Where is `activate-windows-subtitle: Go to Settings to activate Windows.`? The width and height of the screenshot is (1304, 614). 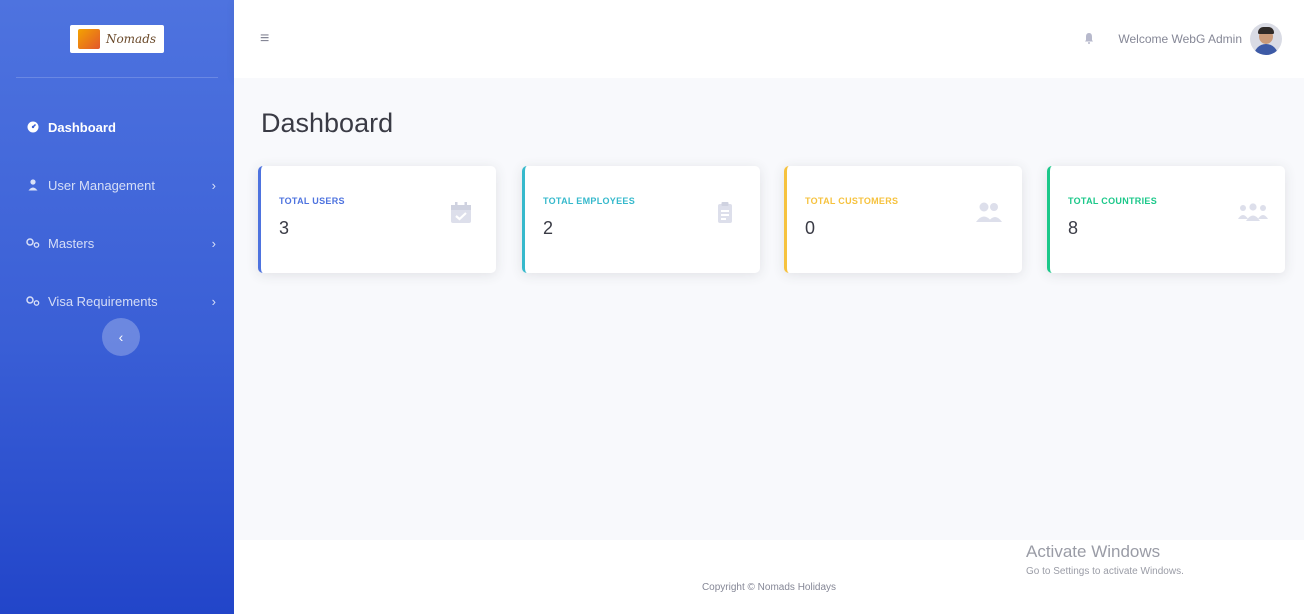
activate-windows-subtitle: Go to Settings to activate Windows. is located at coordinates (1105, 571).